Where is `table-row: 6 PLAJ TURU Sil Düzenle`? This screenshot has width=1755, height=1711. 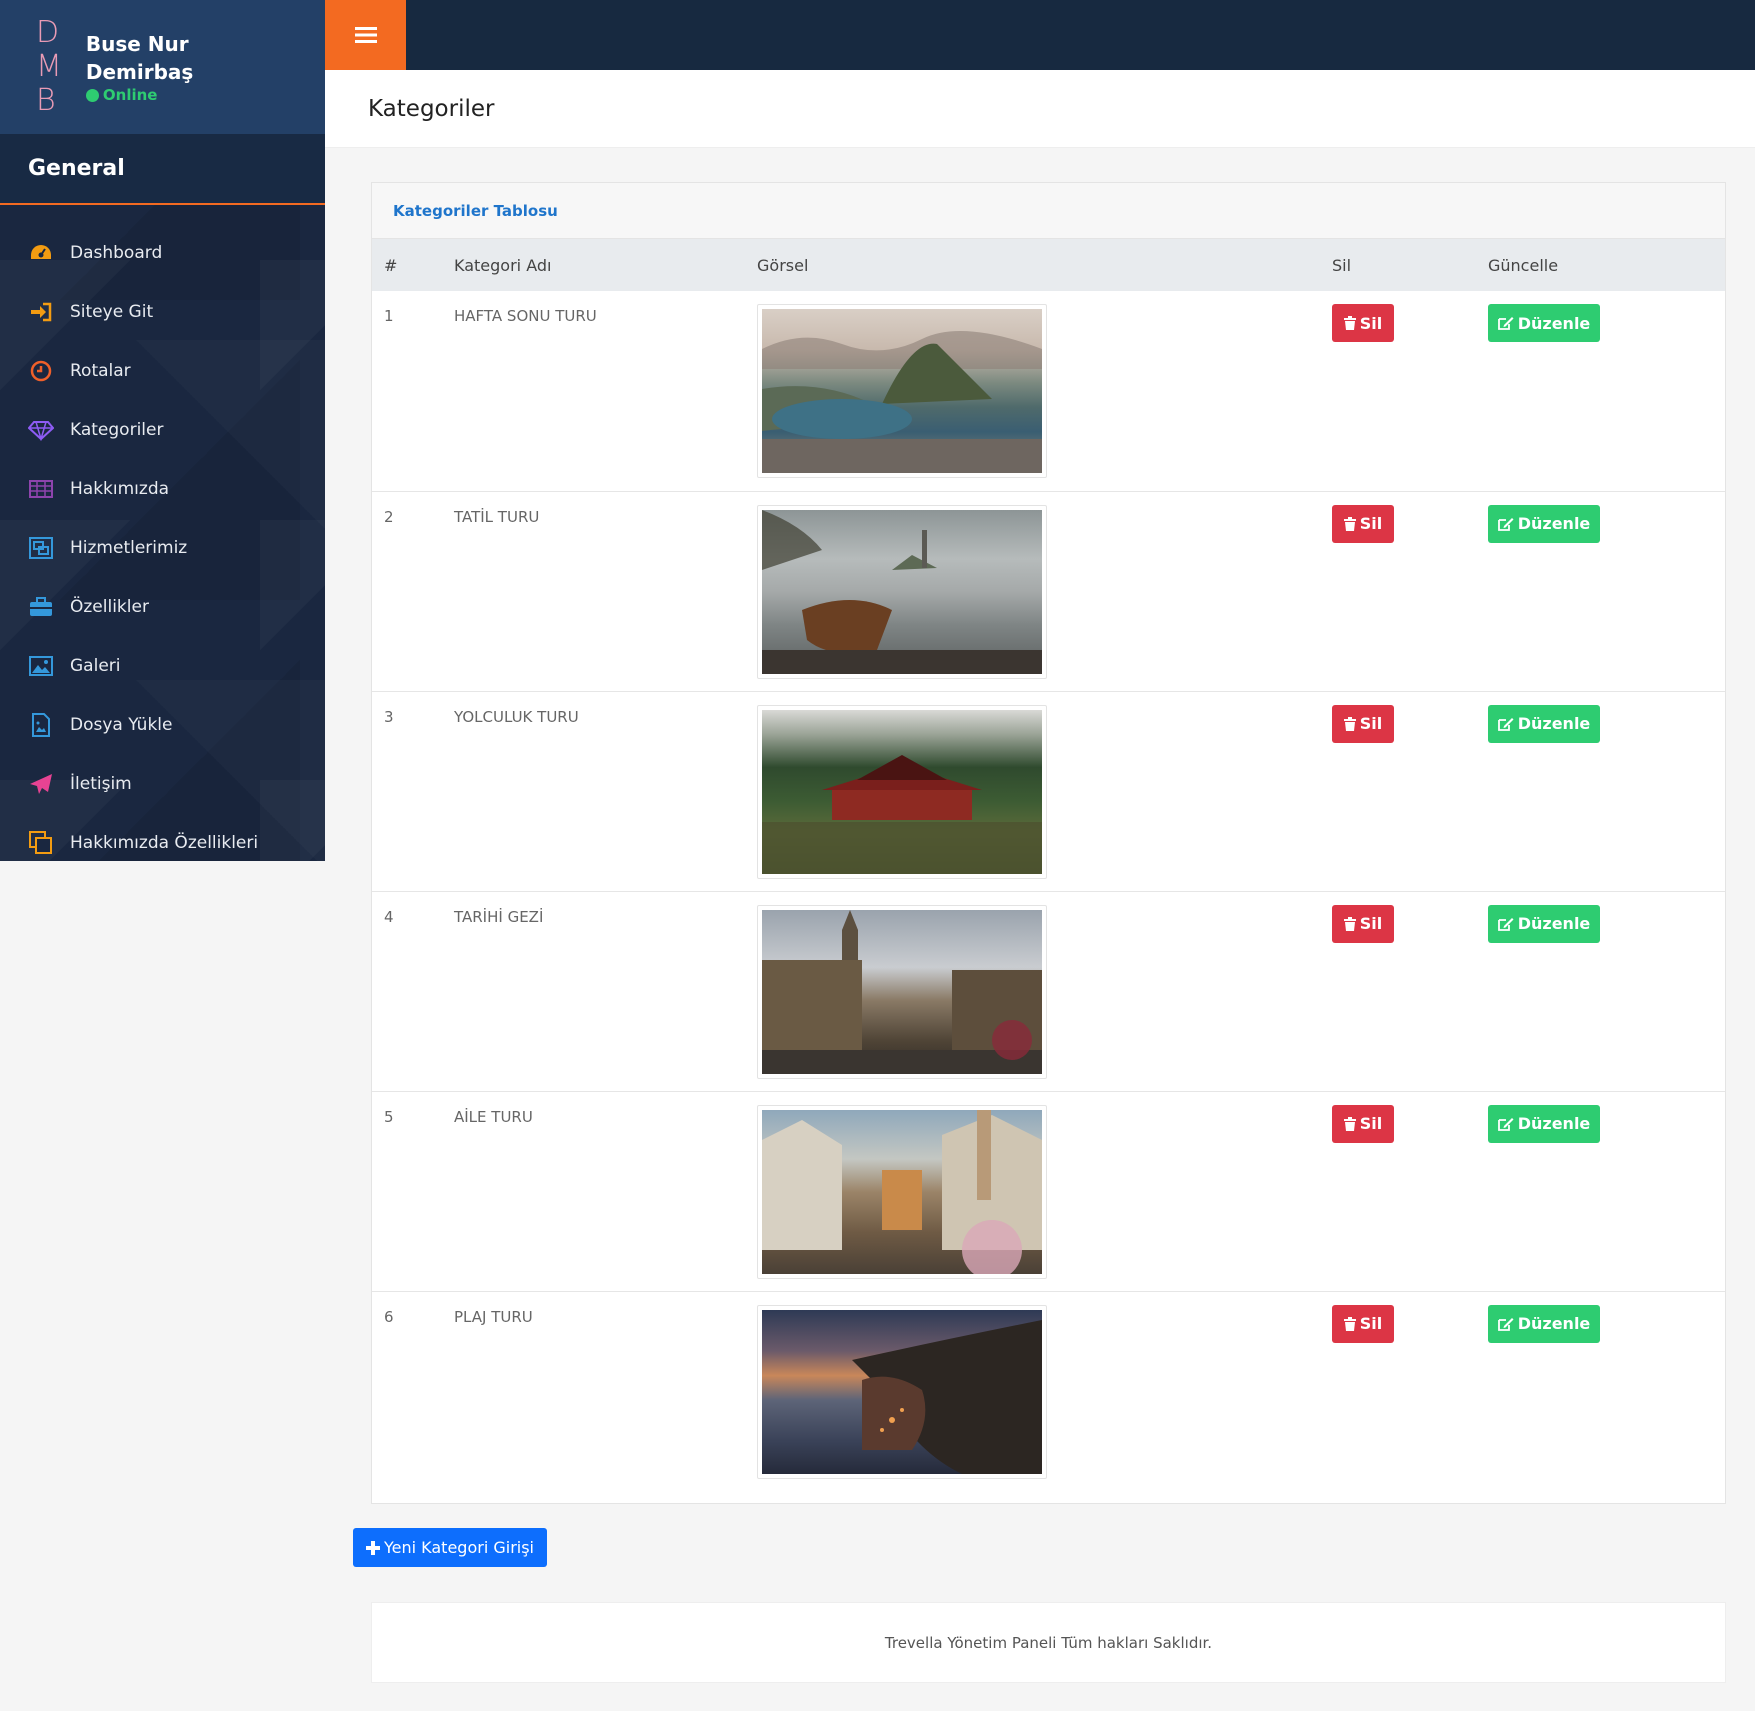
table-row: 6 PLAJ TURU Sil Düzenle is located at coordinates (1048, 1391).